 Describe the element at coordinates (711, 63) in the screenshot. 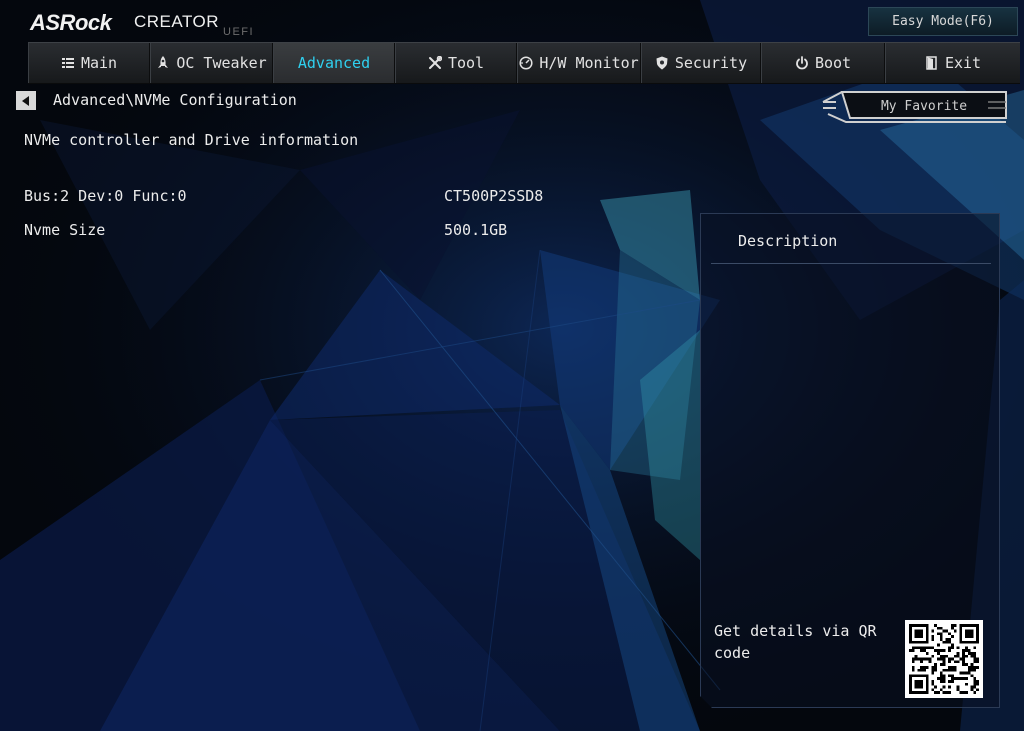

I see `tab-security-label: Security` at that location.